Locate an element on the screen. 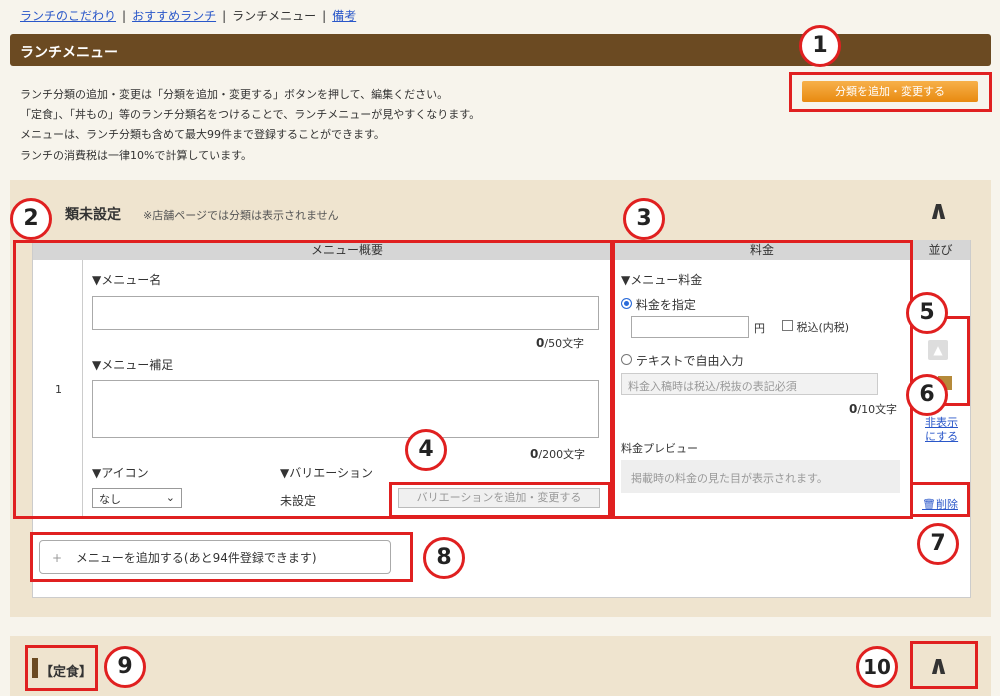 The height and width of the screenshot is (696, 1000). annotation-number: 3 is located at coordinates (644, 219).